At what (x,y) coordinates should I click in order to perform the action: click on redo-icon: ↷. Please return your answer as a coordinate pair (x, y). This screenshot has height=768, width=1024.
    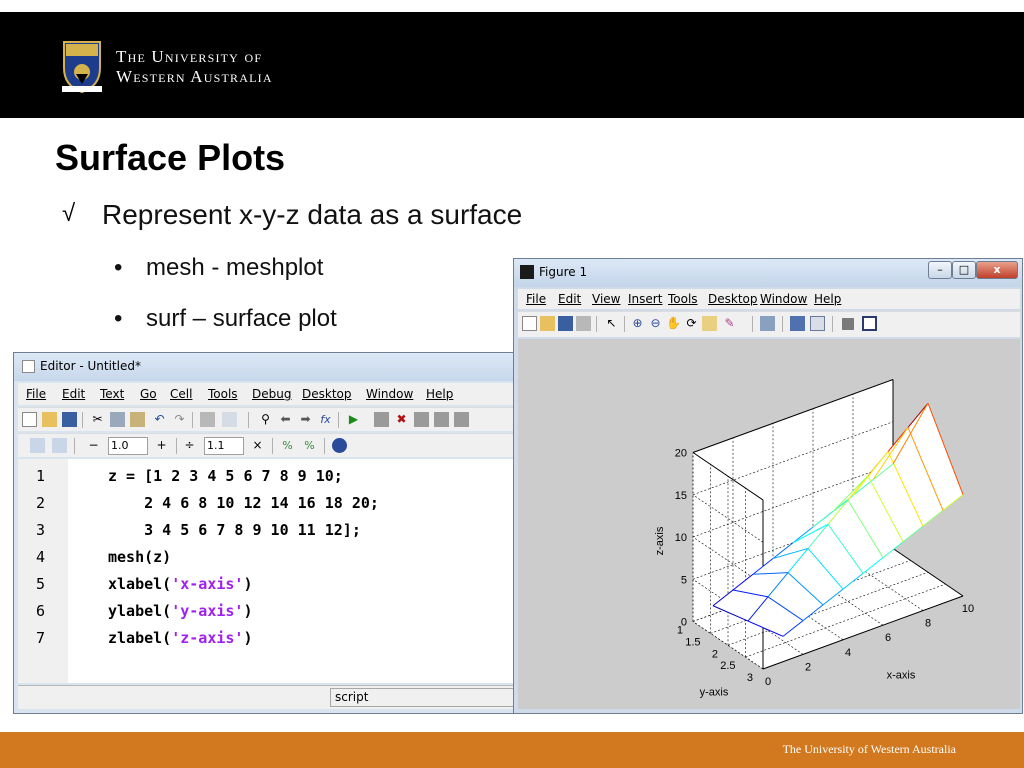
    Looking at the image, I should click on (179, 419).